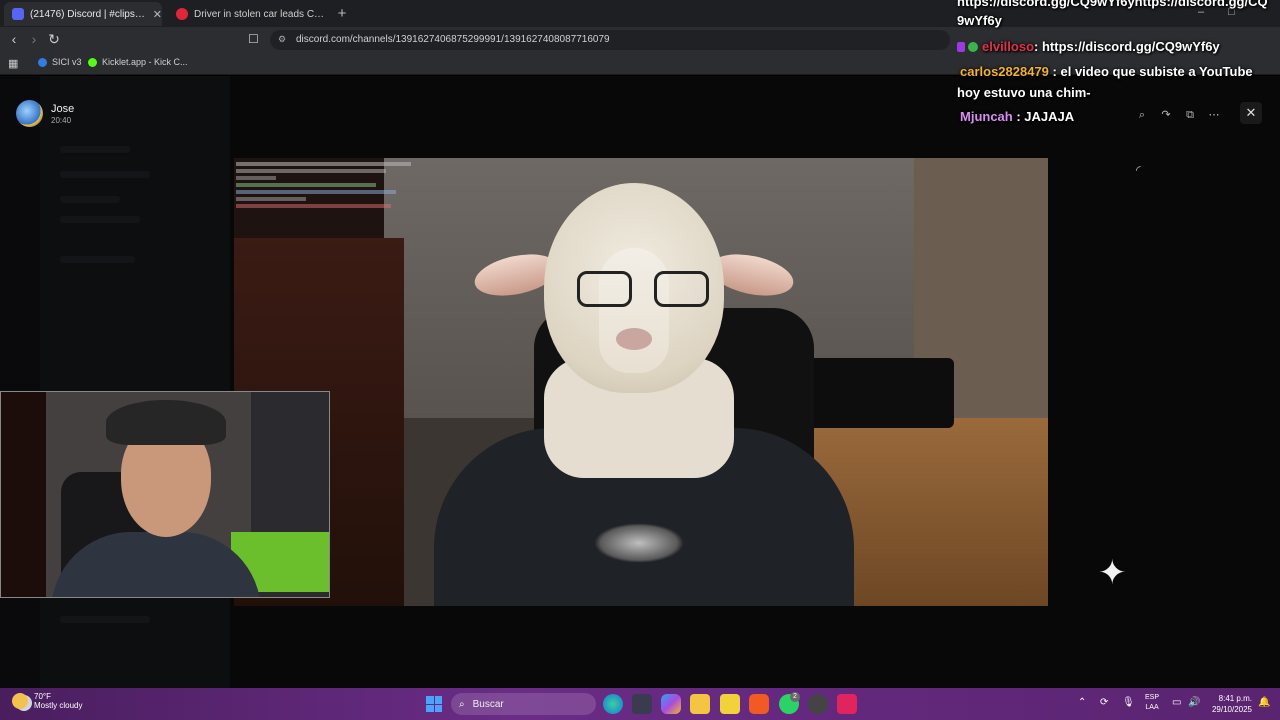 This screenshot has height=720, width=1280. What do you see at coordinates (1194, 702) in the screenshot?
I see `volume-icon: 🔊` at bounding box center [1194, 702].